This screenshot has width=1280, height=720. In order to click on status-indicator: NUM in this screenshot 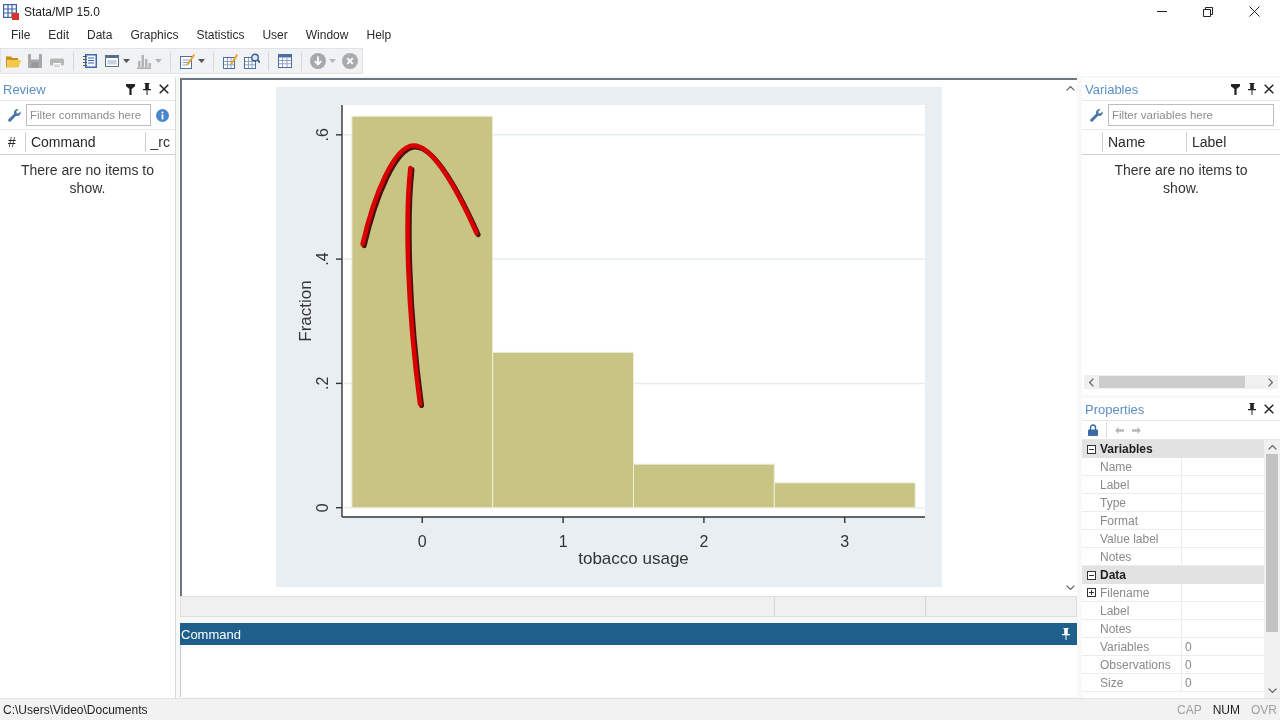, I will do `click(1226, 709)`.